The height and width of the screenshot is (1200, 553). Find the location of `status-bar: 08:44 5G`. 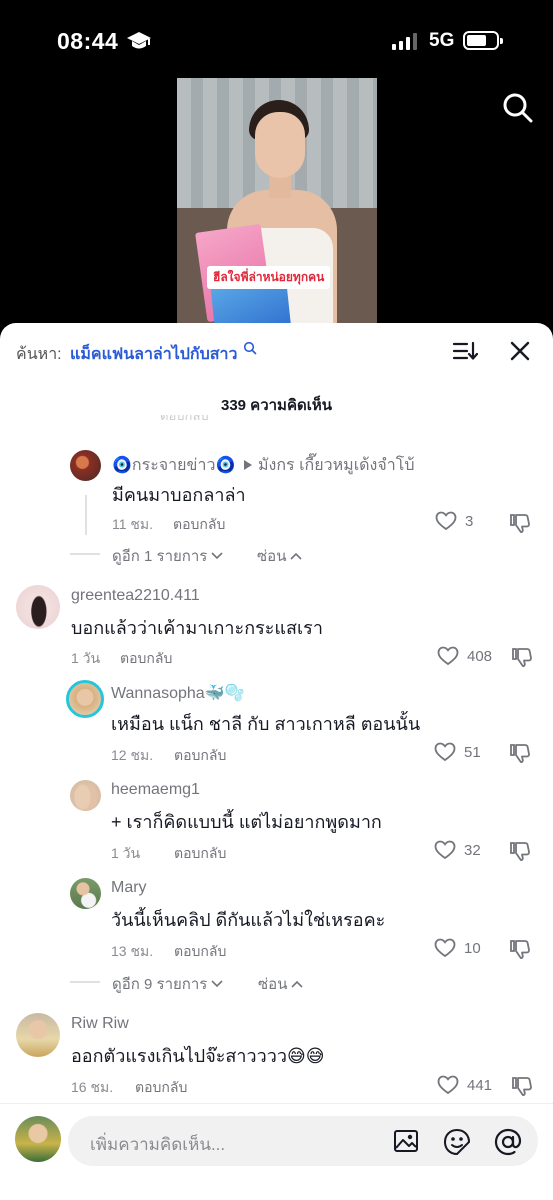

status-bar: 08:44 5G is located at coordinates (276, 40).